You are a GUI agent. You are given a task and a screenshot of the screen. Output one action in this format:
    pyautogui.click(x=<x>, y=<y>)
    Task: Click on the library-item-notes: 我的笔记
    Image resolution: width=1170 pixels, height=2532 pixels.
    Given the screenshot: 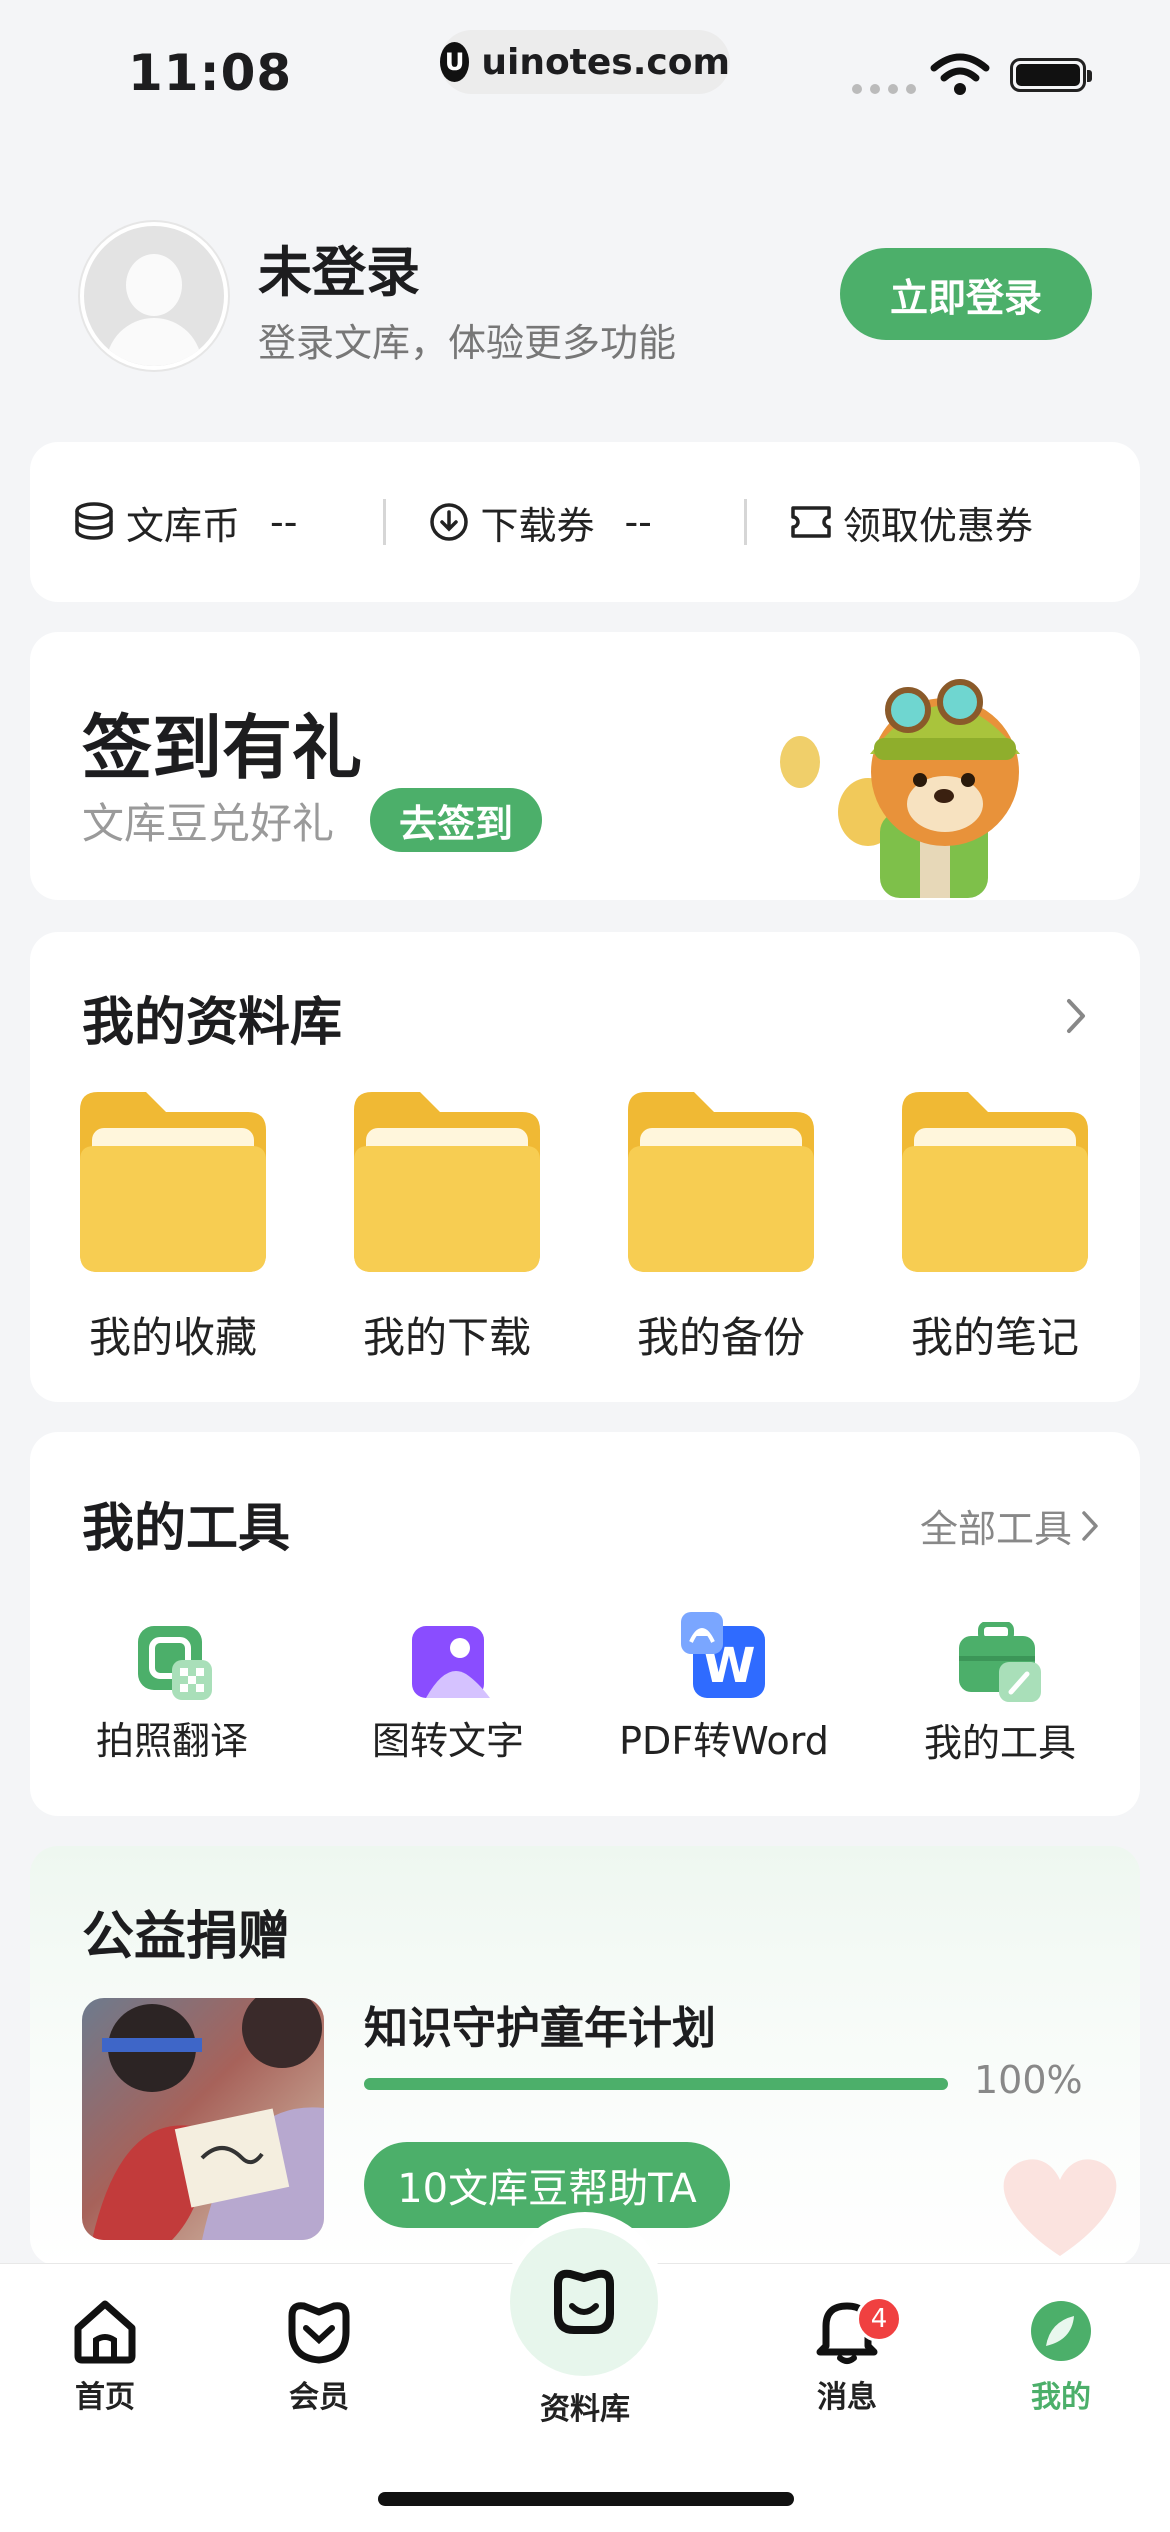 What is the action you would take?
    pyautogui.click(x=998, y=1228)
    